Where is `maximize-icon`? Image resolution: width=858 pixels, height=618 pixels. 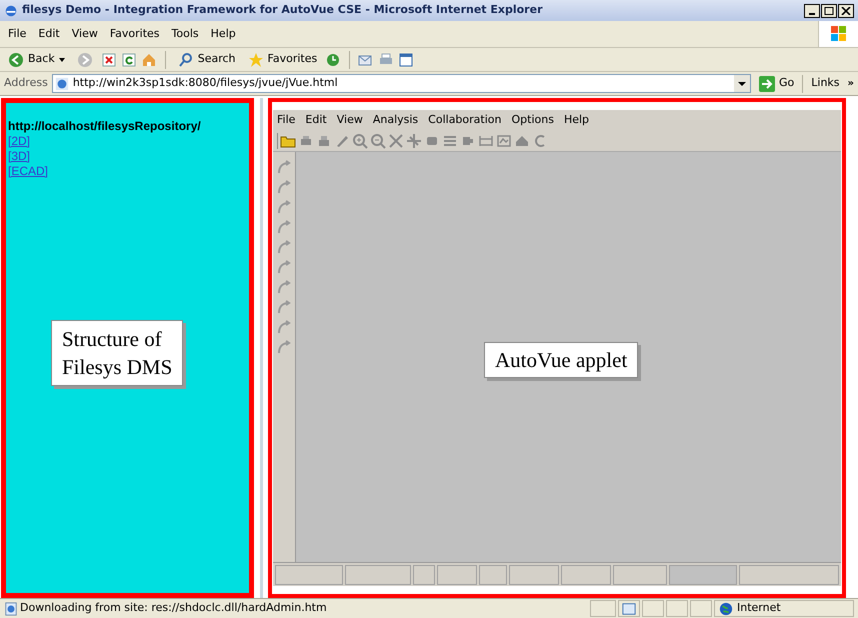 maximize-icon is located at coordinates (829, 10).